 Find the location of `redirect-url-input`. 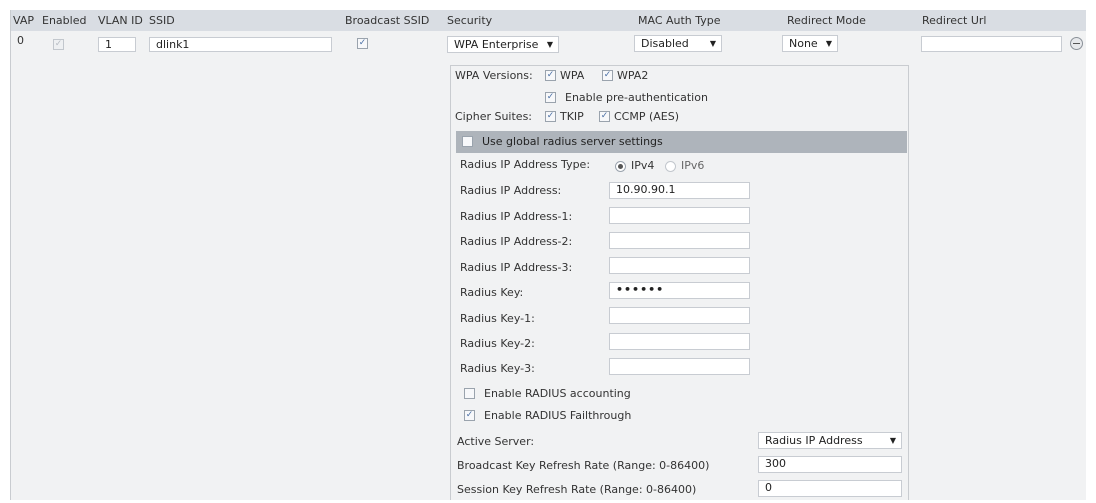

redirect-url-input is located at coordinates (991, 44).